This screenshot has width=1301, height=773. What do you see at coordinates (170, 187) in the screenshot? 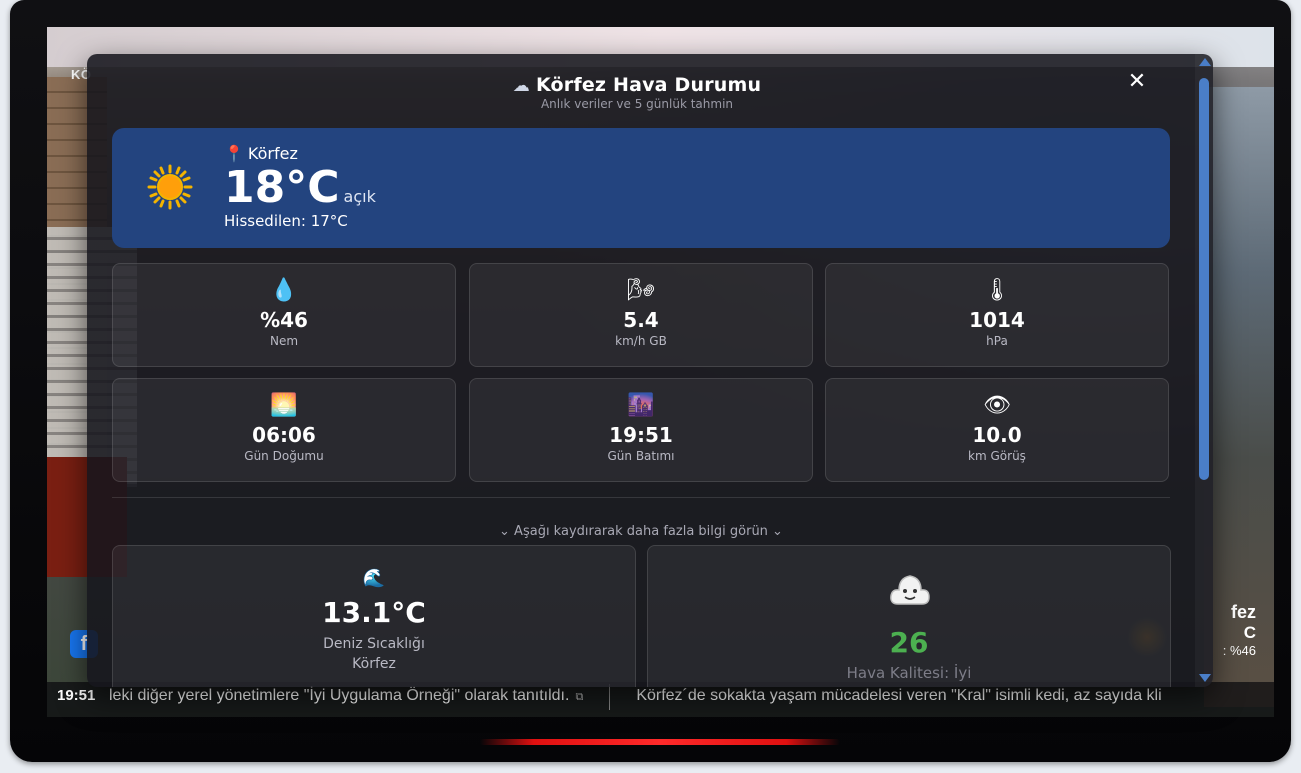
I see `sun-icon` at bounding box center [170, 187].